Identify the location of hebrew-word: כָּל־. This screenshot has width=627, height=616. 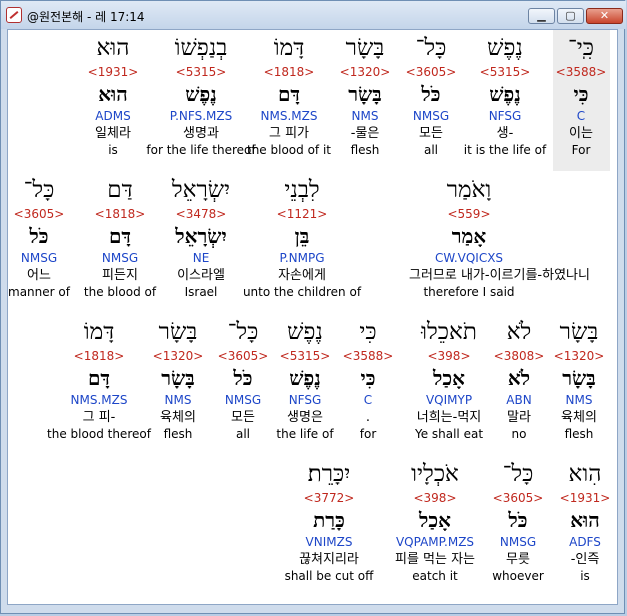
(39, 190).